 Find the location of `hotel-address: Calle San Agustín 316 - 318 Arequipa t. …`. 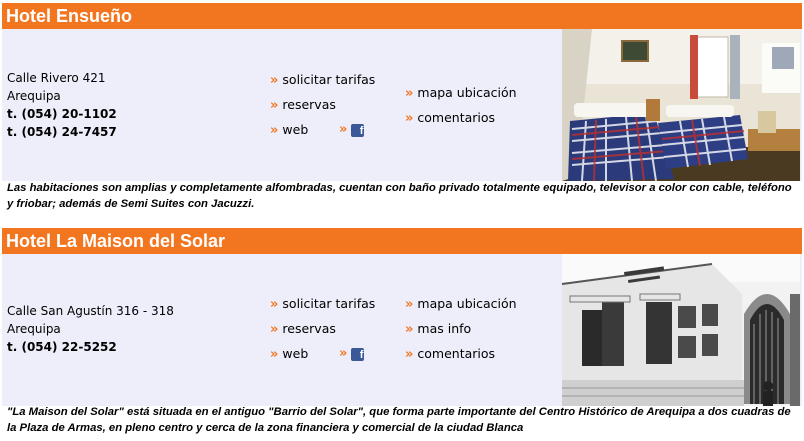

hotel-address: Calle San Agustín 316 - 318 Arequipa t. … is located at coordinates (90, 329).